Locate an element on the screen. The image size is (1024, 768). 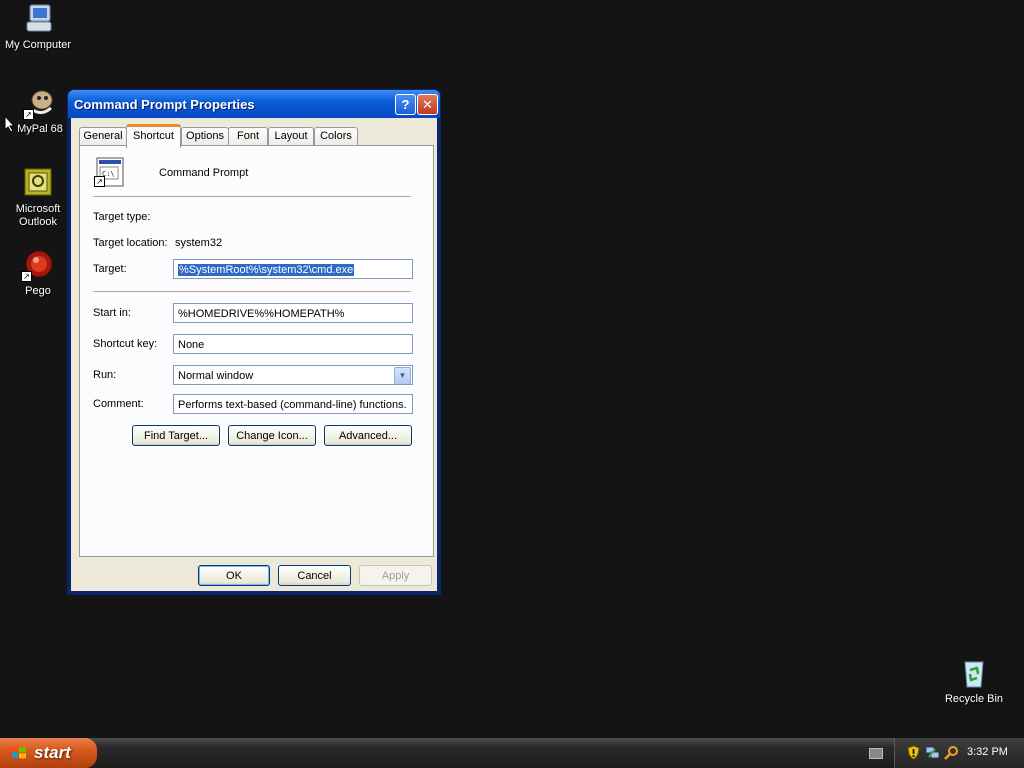
tab-label: Layout is located at coordinates (291, 136).